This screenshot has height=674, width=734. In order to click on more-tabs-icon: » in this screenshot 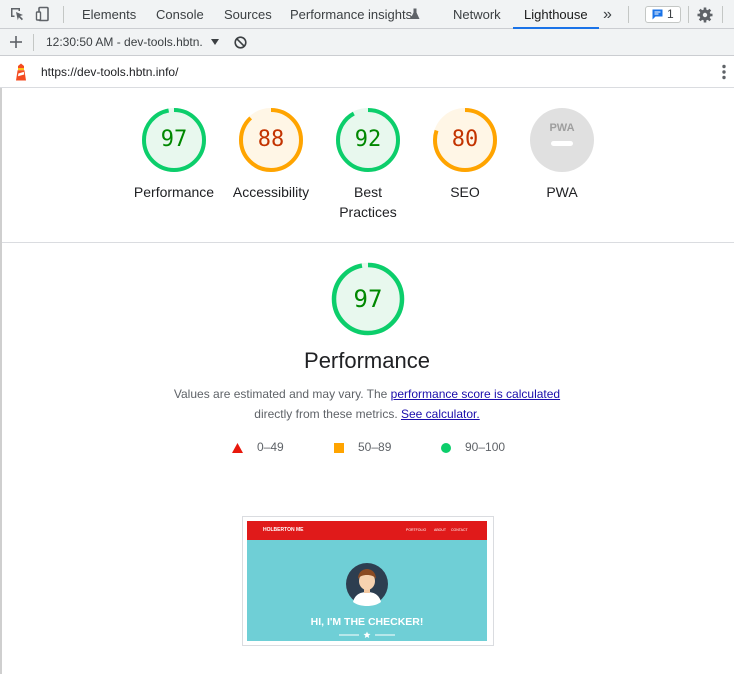, I will do `click(607, 14)`.